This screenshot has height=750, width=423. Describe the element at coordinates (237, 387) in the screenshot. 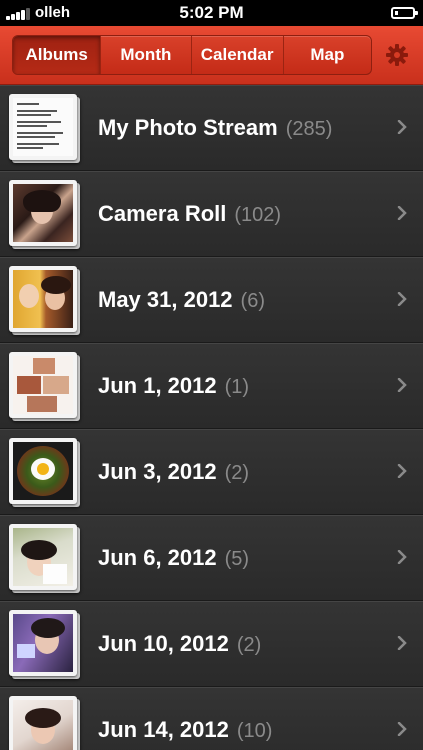

I see `album-count: (1)` at that location.